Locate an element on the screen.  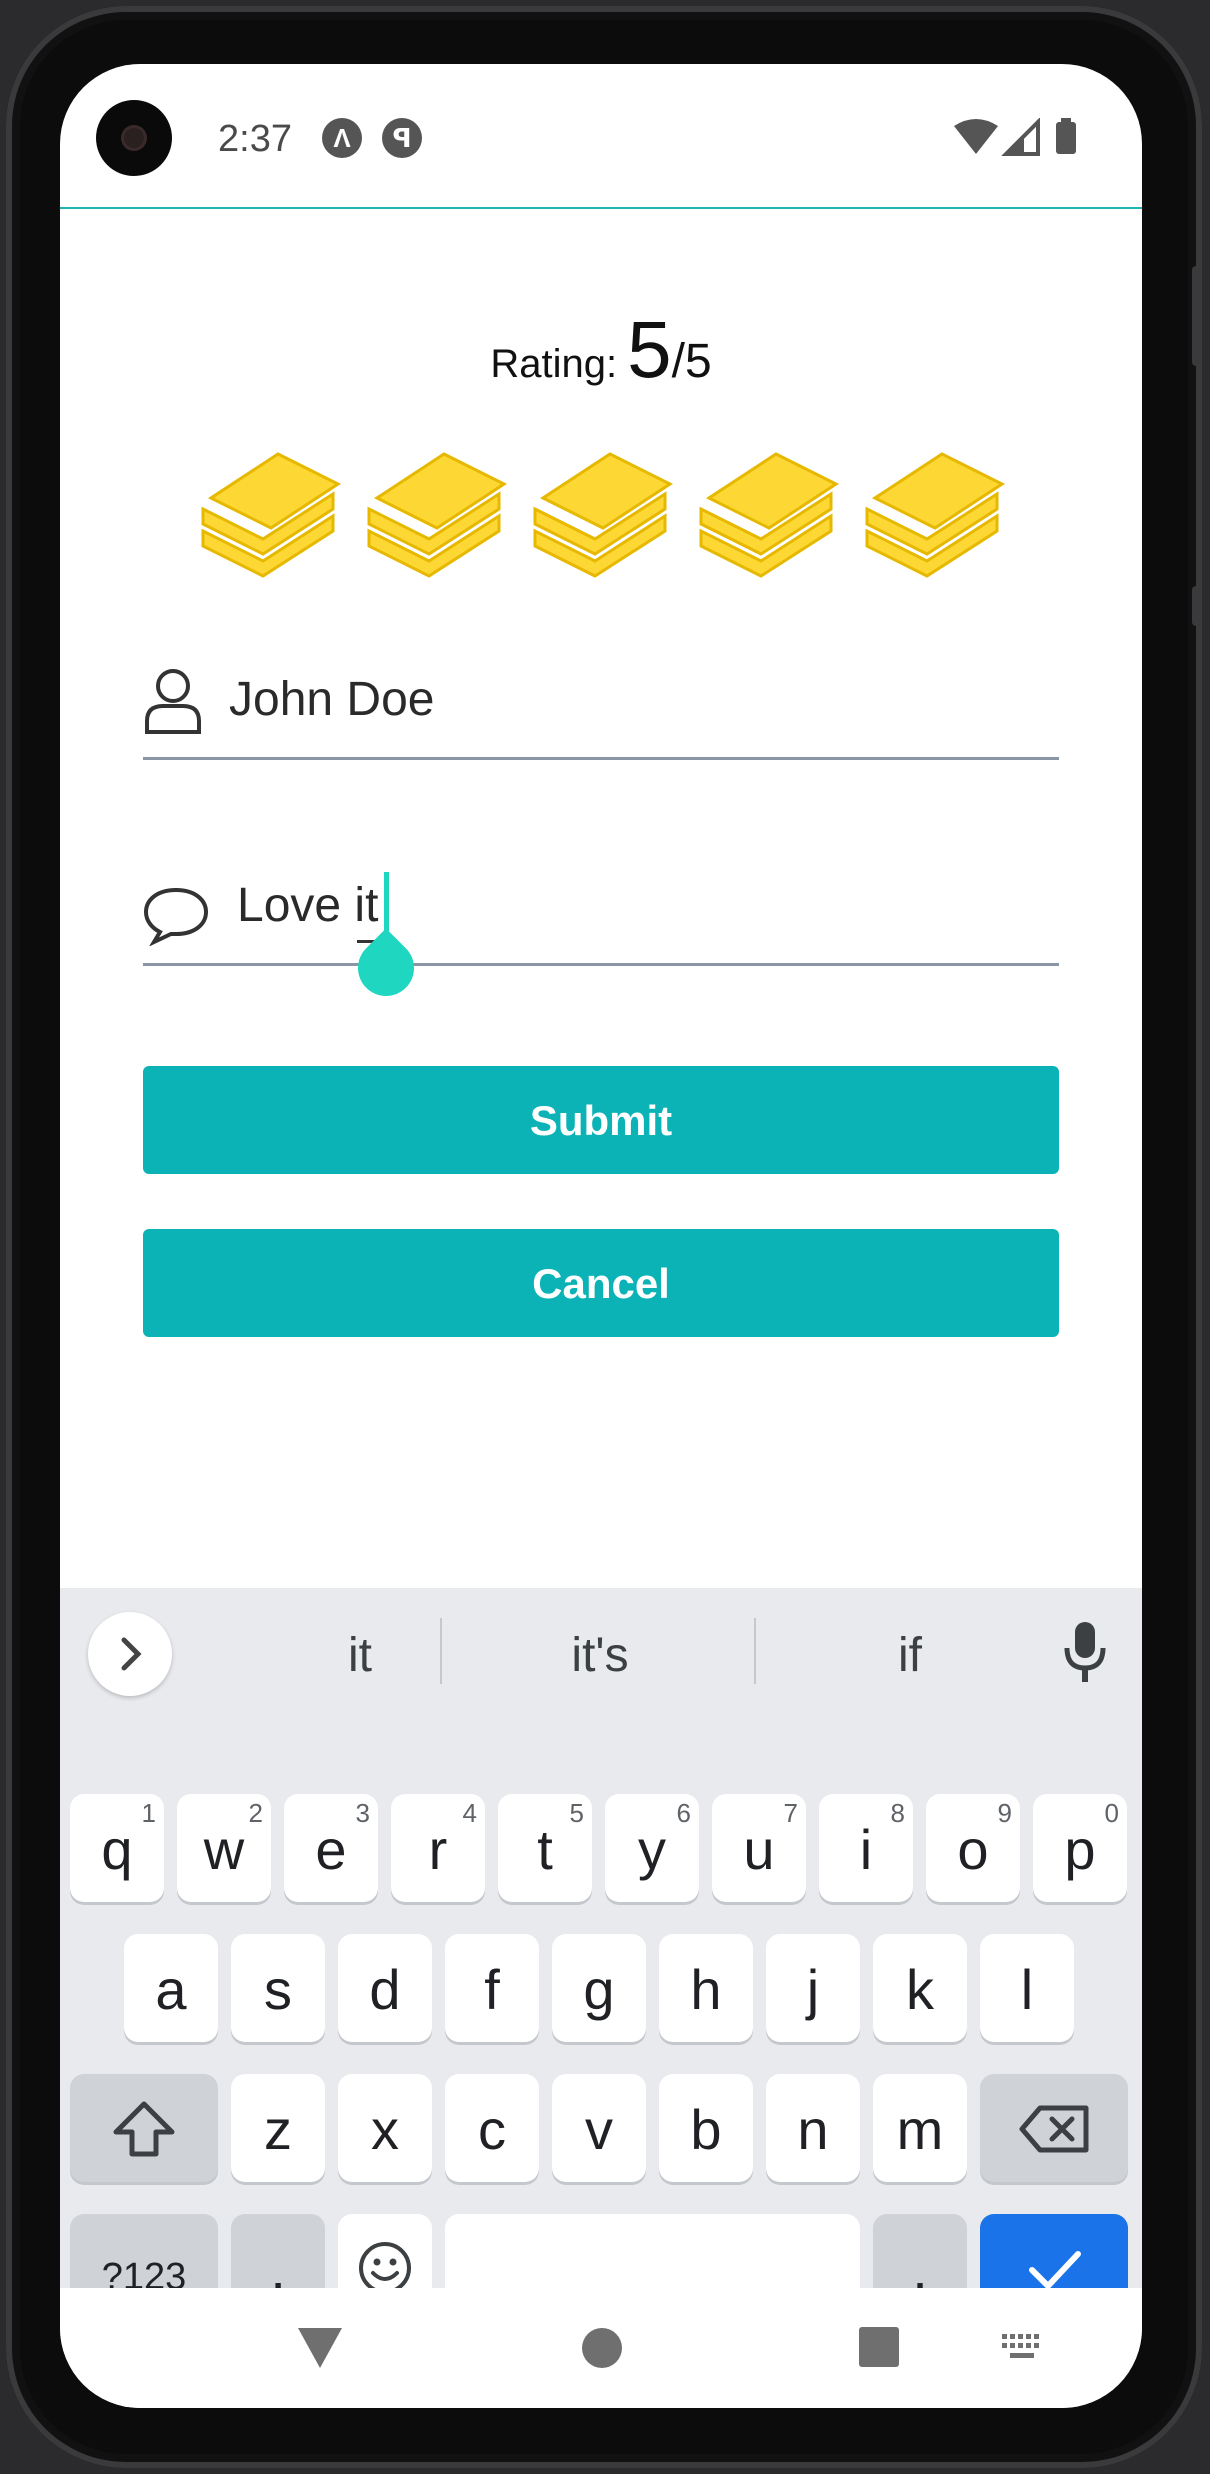
key-e: e3 is located at coordinates (331, 1848).